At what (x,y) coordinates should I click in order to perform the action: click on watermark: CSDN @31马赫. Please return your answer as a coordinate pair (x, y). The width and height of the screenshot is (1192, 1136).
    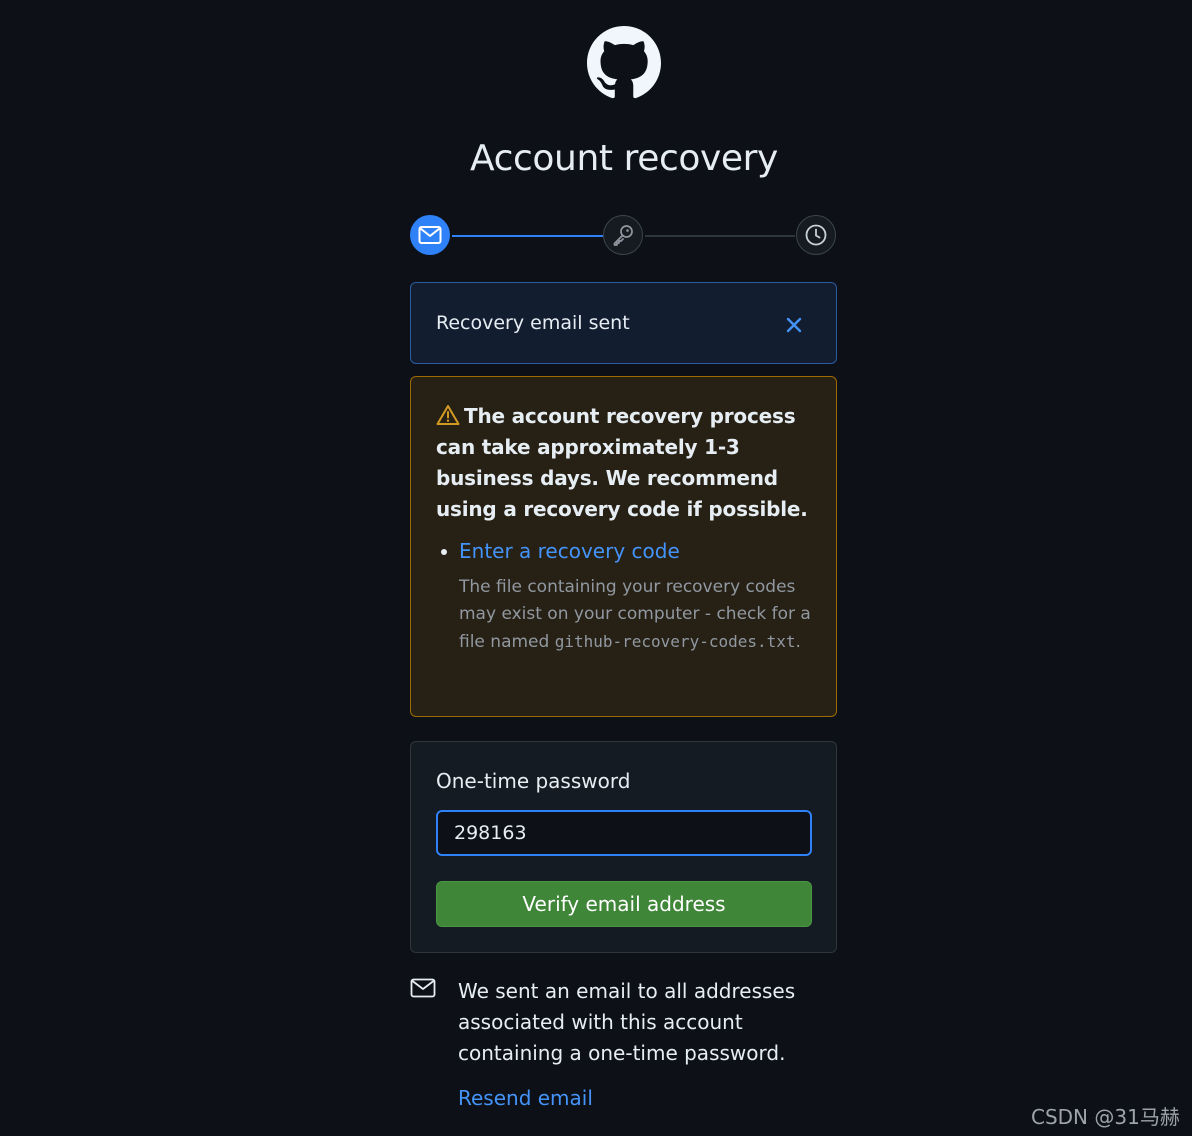
    Looking at the image, I should click on (1105, 1117).